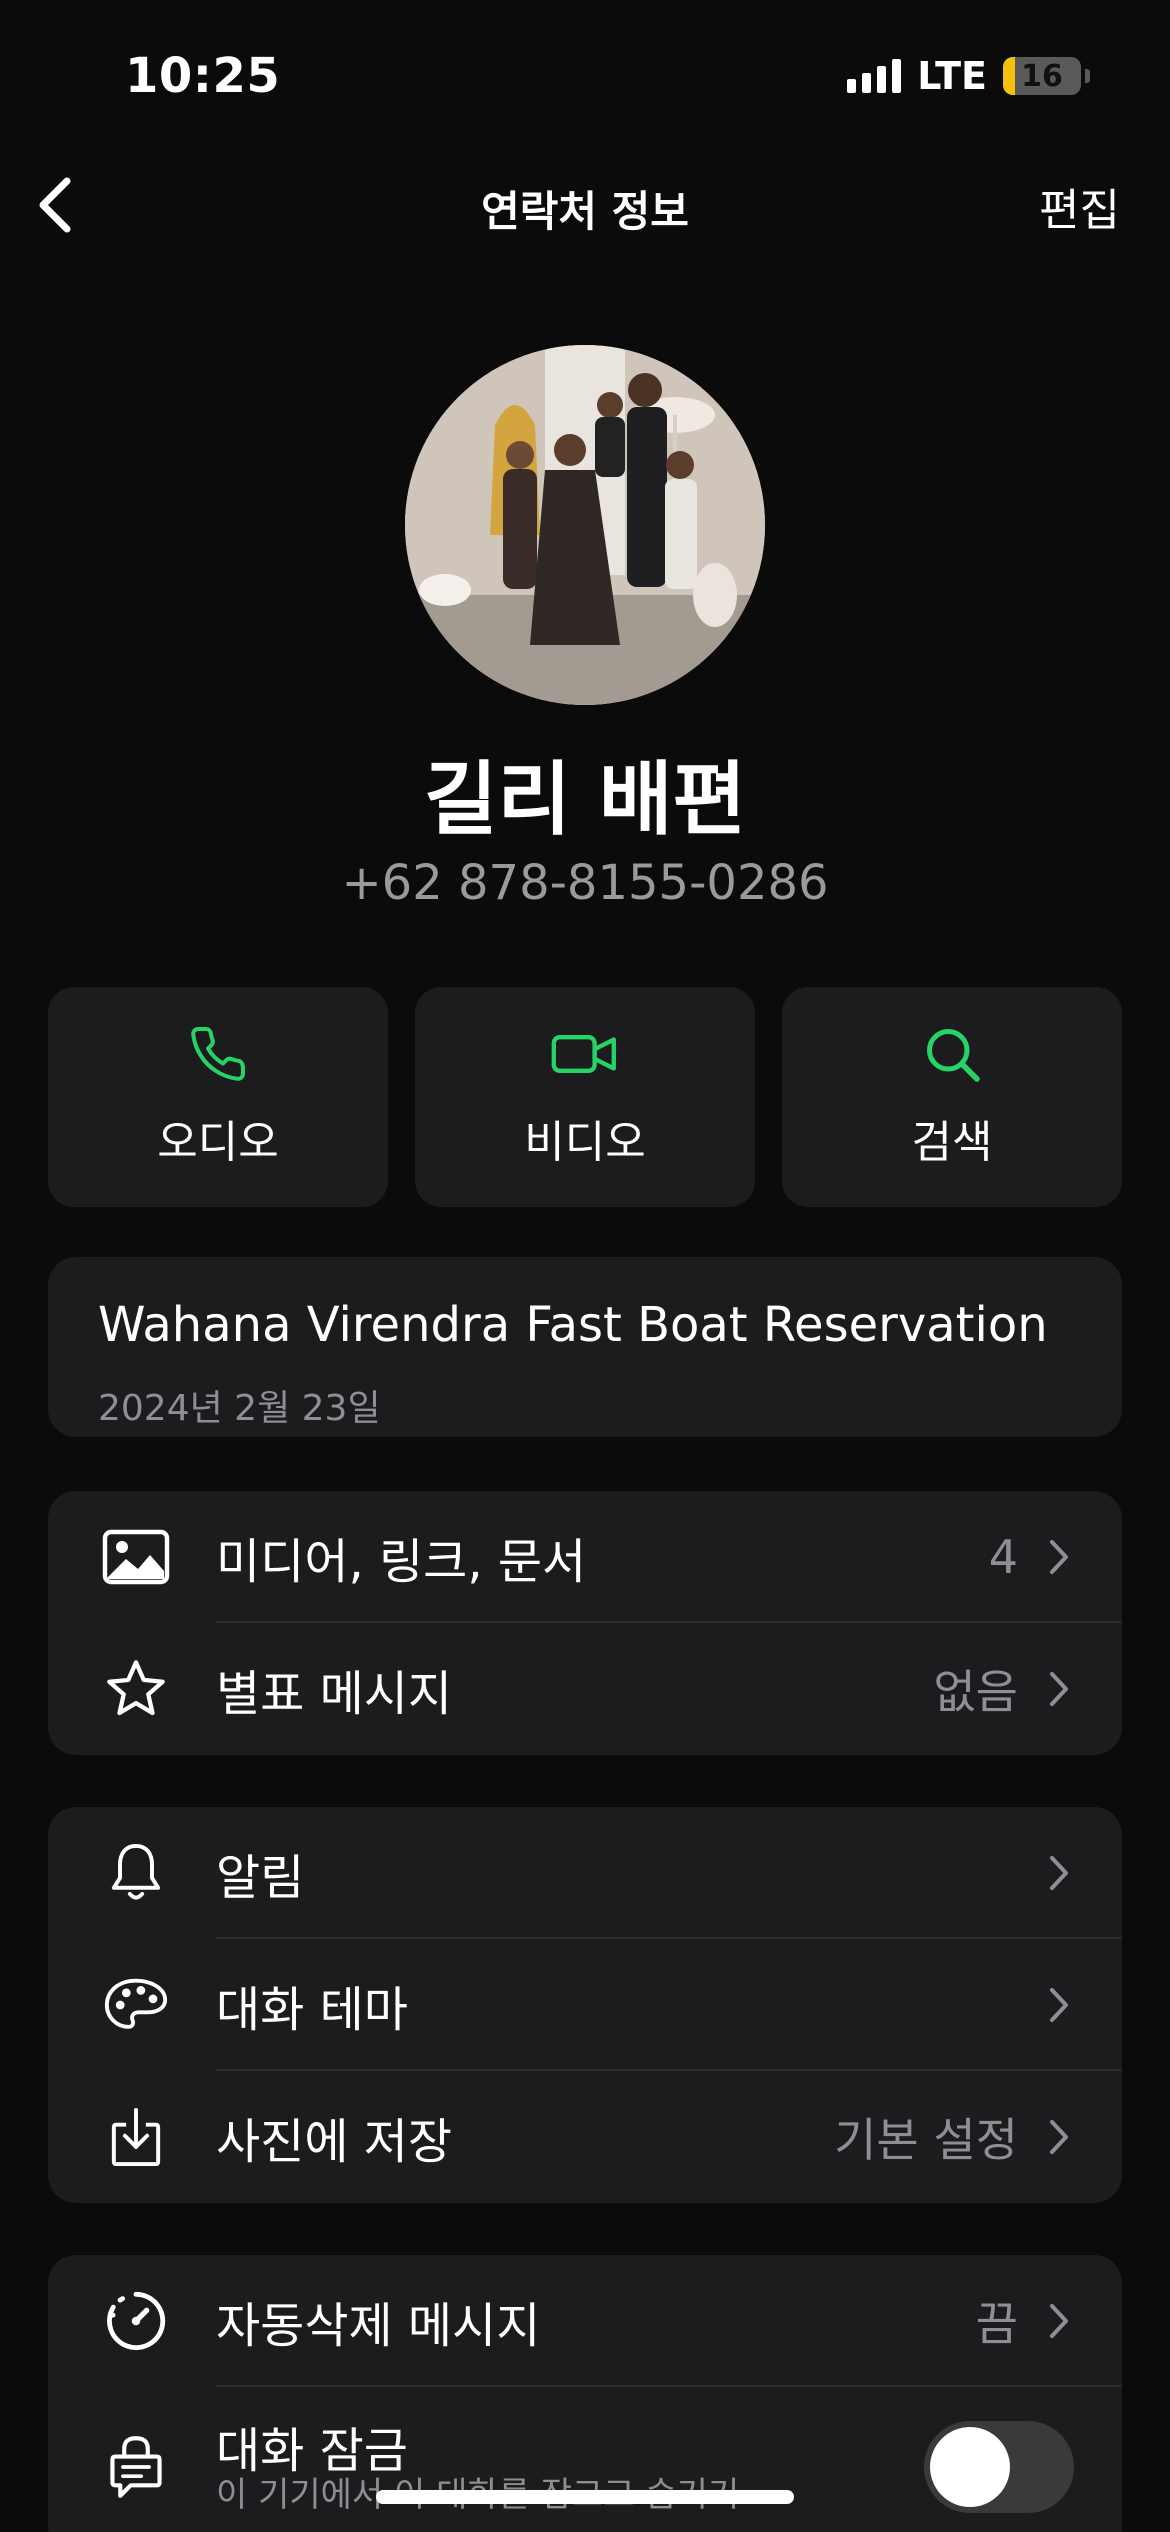 The image size is (1170, 2532). I want to click on avatar-photo, so click(585, 525).